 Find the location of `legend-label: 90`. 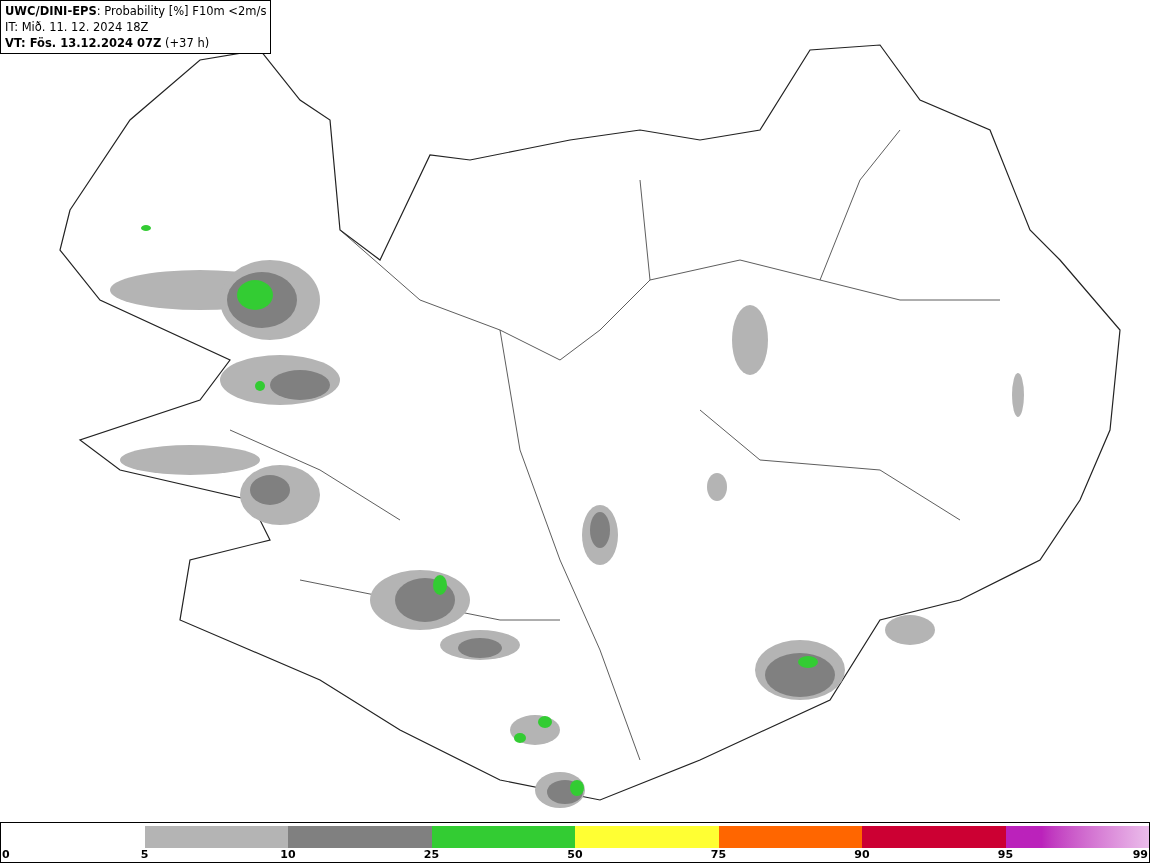

legend-label: 90 is located at coordinates (862, 854).